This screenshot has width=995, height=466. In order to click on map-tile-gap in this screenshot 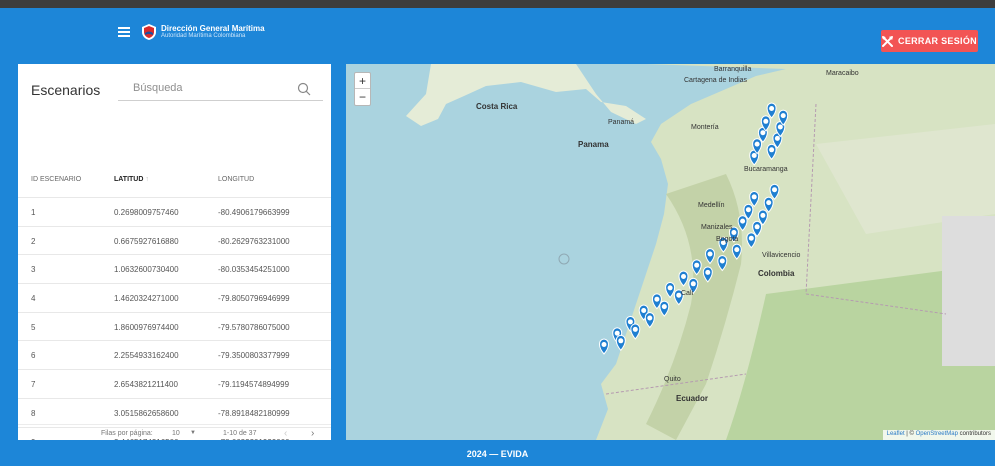, I will do `click(968, 291)`.